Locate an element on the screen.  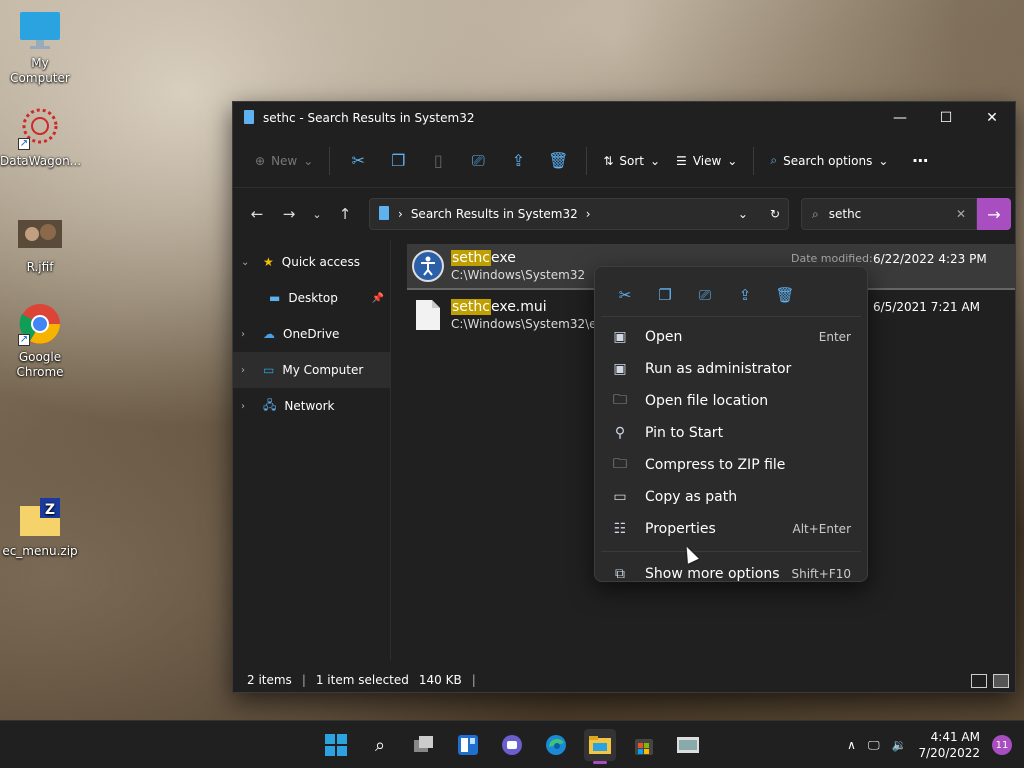
desktop-icon-google-chrome: ↗ Google Chrome is located at coordinates (40, 341).